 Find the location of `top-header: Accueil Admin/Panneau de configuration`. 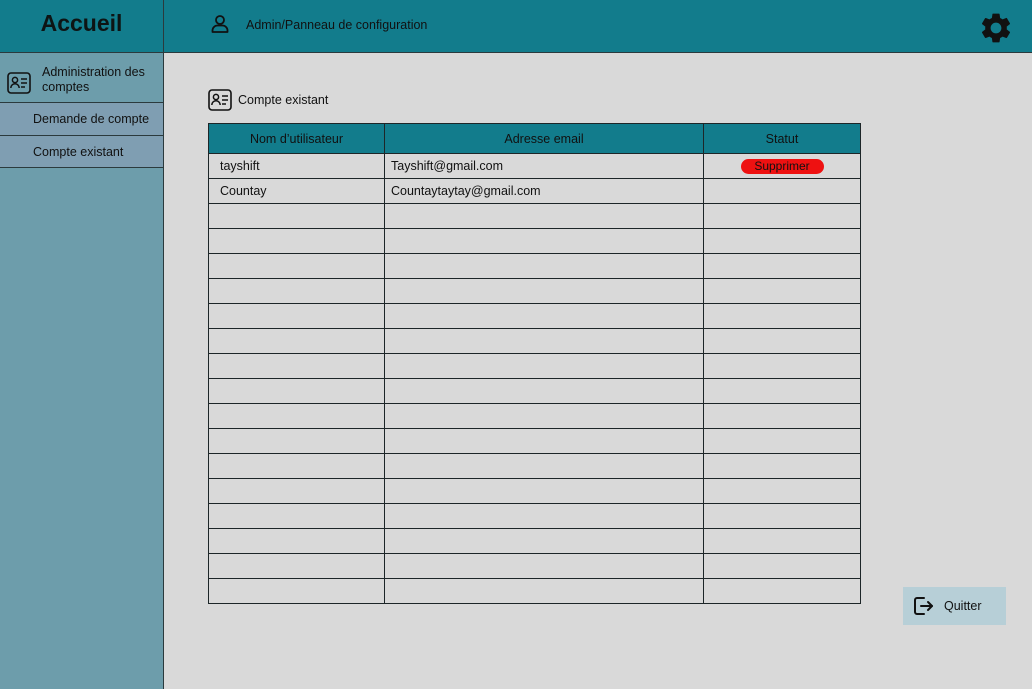

top-header: Accueil Admin/Panneau de configuration is located at coordinates (516, 26).